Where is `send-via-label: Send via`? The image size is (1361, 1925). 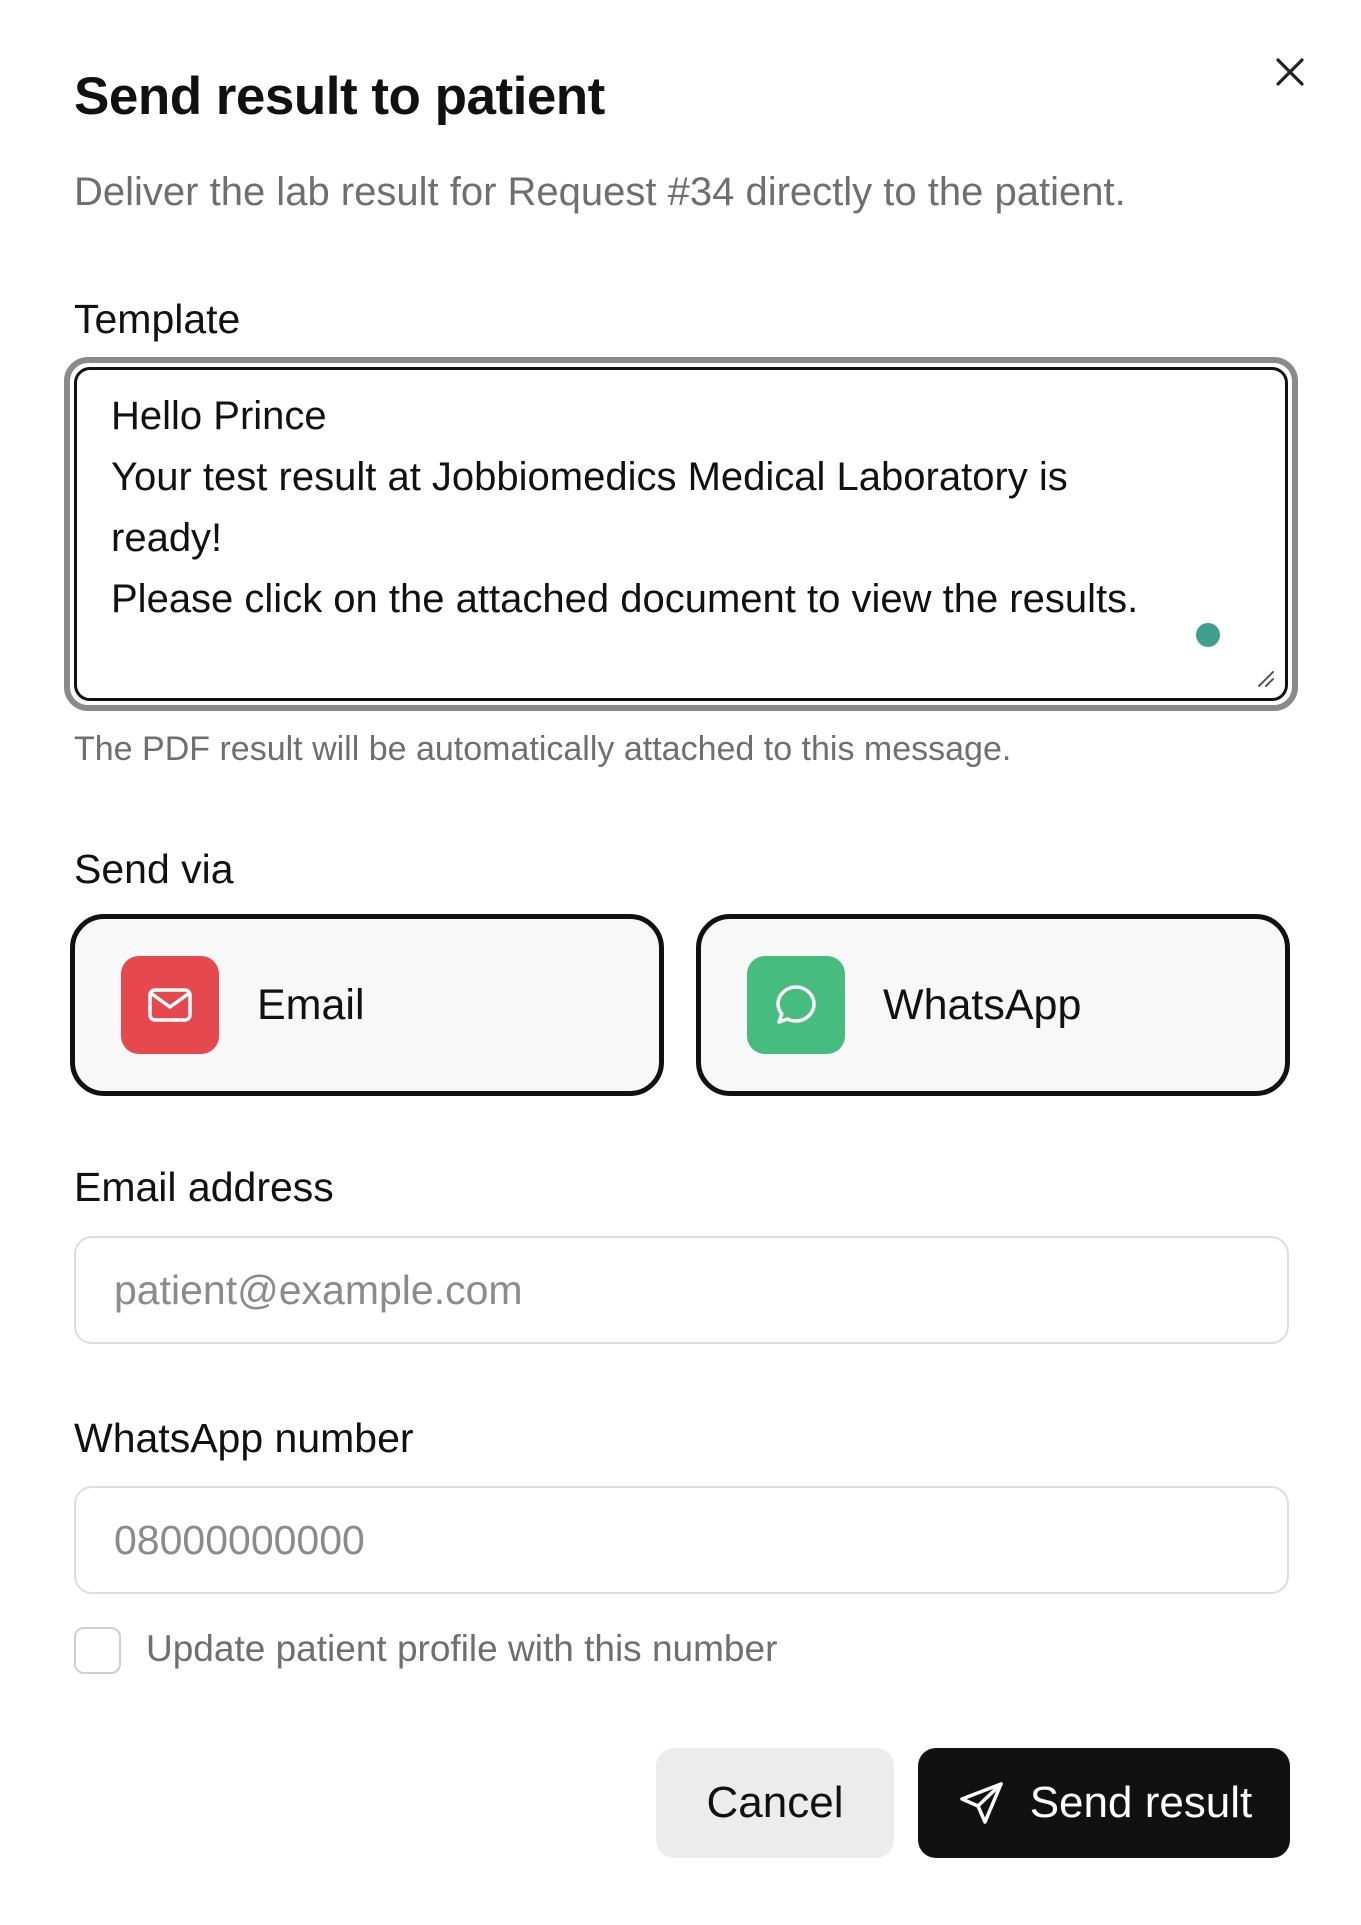
send-via-label: Send via is located at coordinates (154, 869).